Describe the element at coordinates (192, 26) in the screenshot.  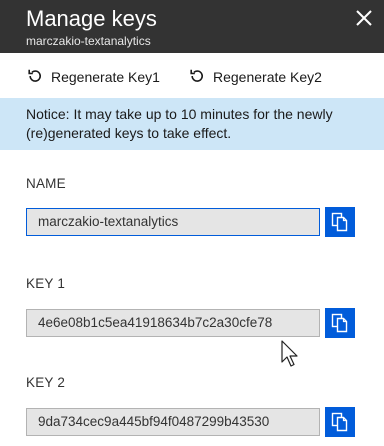
I see `blade-header: Manage keys marczakio-textanalytics` at that location.